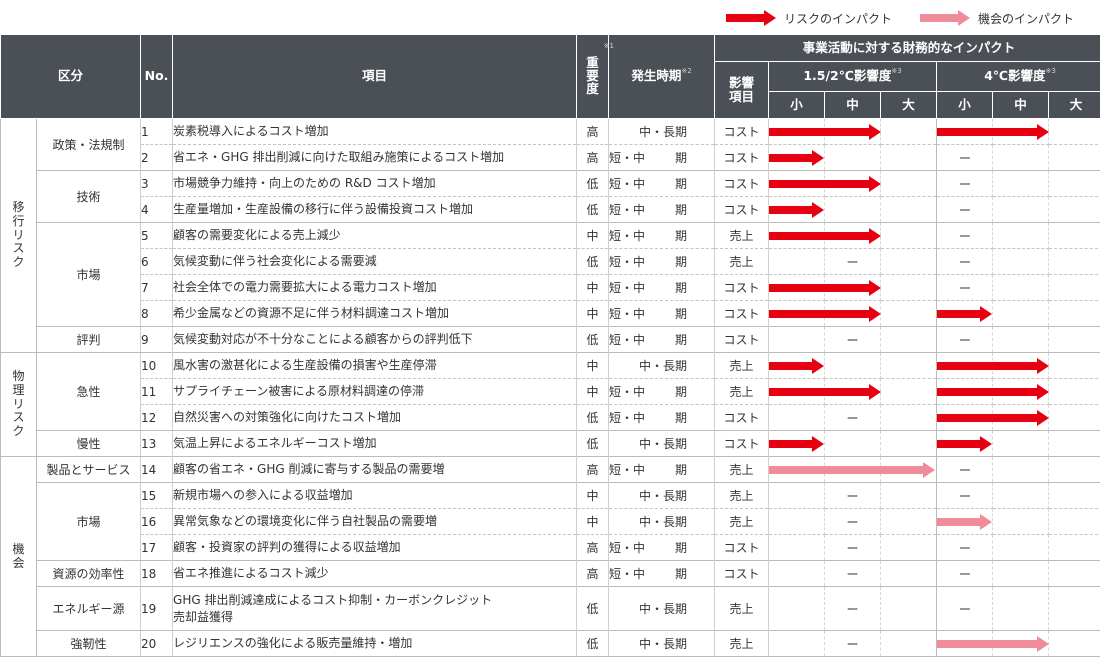  I want to click on row-number: 19, so click(157, 608).